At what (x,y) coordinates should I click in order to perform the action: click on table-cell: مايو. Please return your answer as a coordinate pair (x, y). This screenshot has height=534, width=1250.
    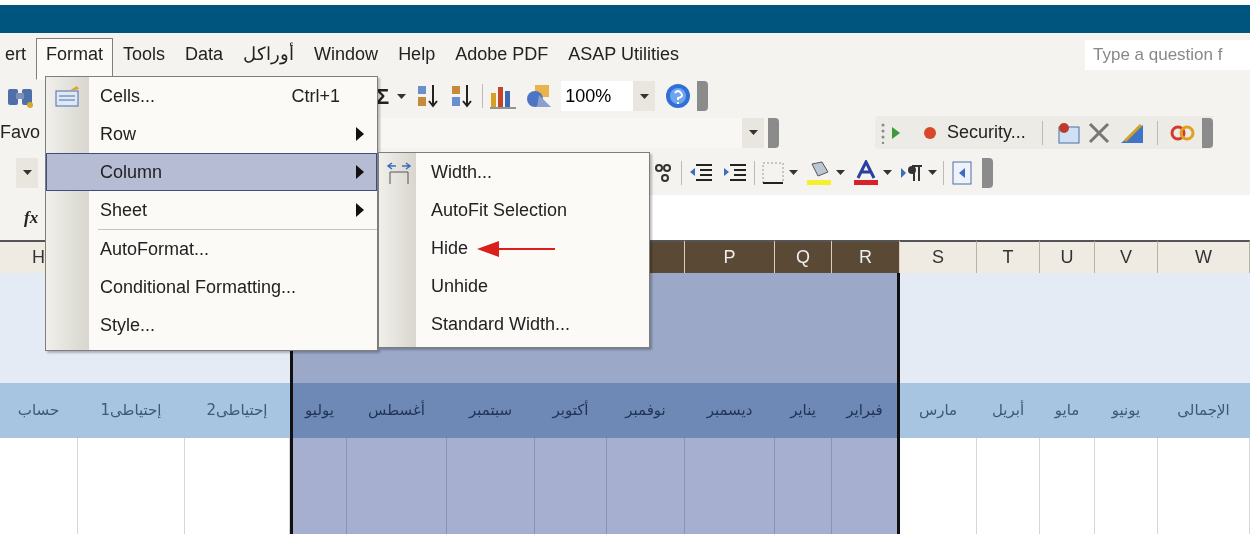
    Looking at the image, I should click on (1067, 410).